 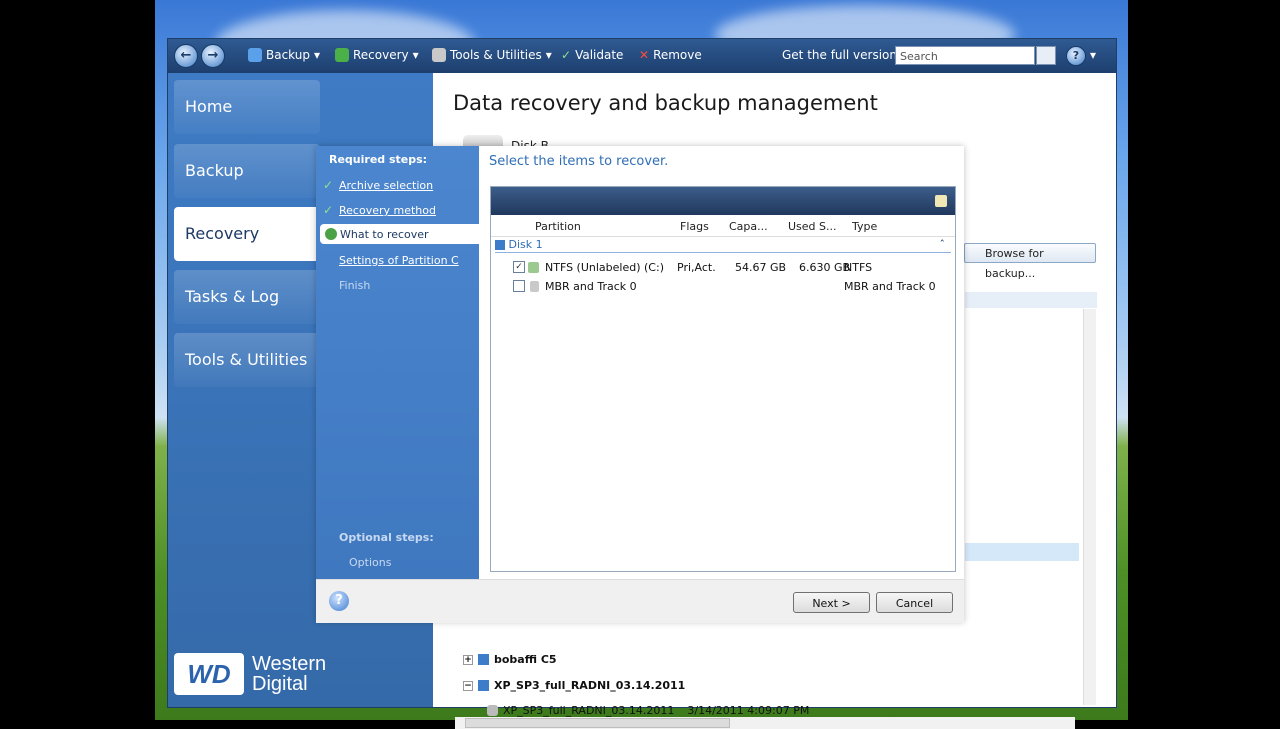 What do you see at coordinates (250, 674) in the screenshot?
I see `brand-logo: WD Western Digital` at bounding box center [250, 674].